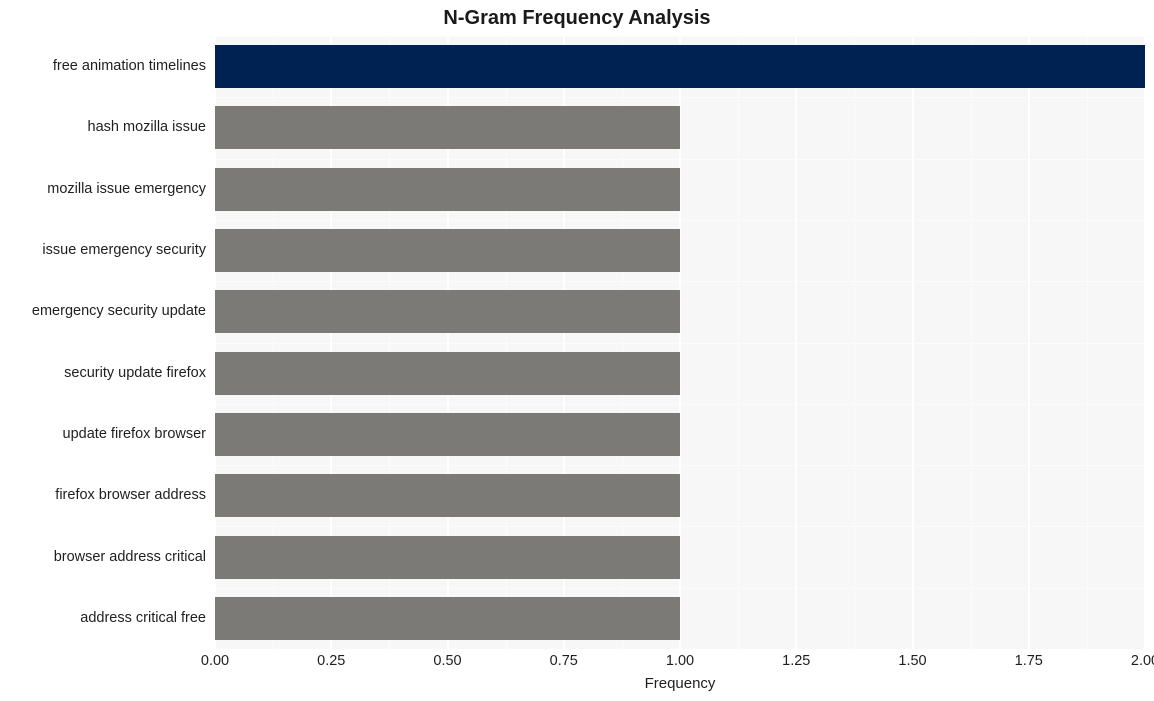  I want to click on x-axis-tick-label: 2.00, so click(1142, 661).